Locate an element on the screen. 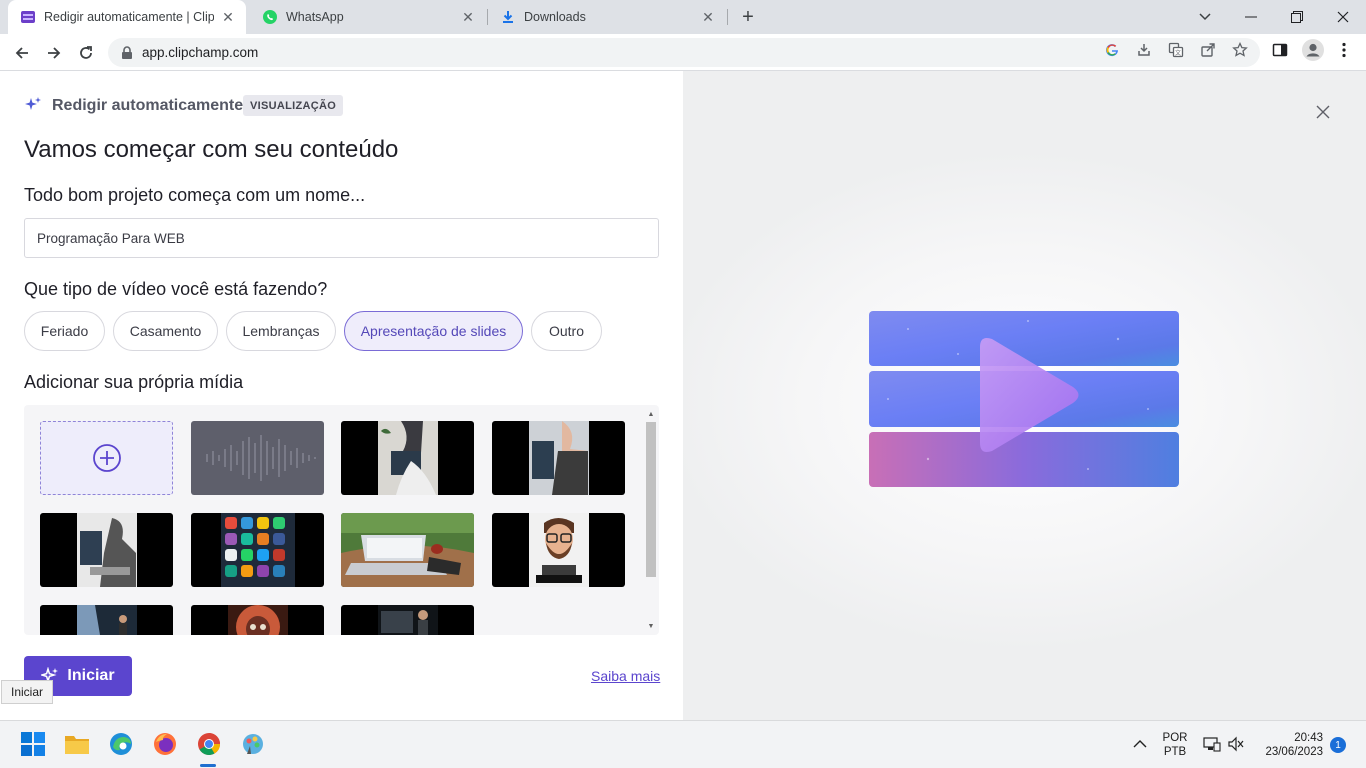 Image resolution: width=1366 pixels, height=768 pixels. minimize-button is located at coordinates (1251, 17).